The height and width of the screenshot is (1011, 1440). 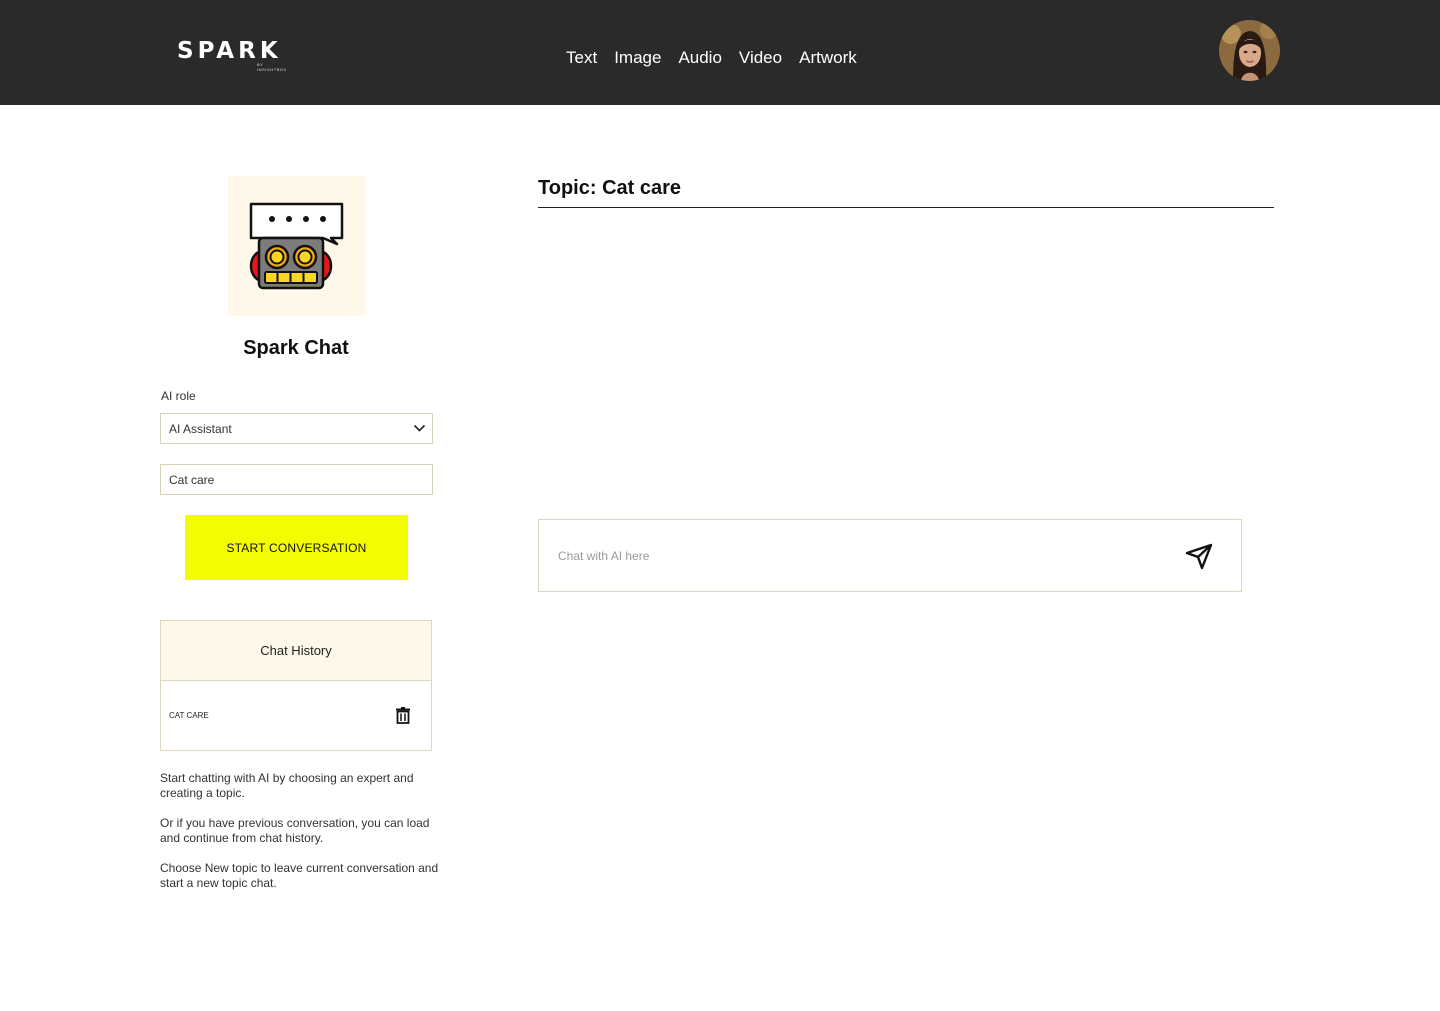 I want to click on app-title: Spark Chat, so click(x=296, y=348).